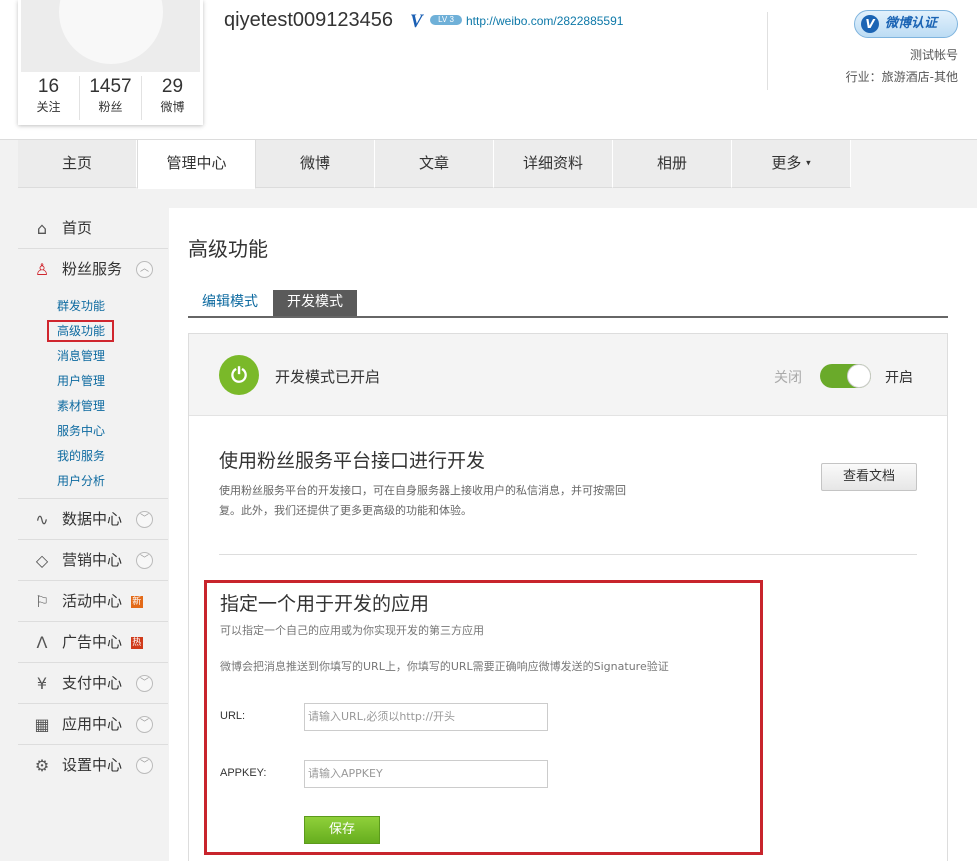 The height and width of the screenshot is (861, 977). What do you see at coordinates (899, 377) in the screenshot?
I see `toggle-on-label: 开启` at bounding box center [899, 377].